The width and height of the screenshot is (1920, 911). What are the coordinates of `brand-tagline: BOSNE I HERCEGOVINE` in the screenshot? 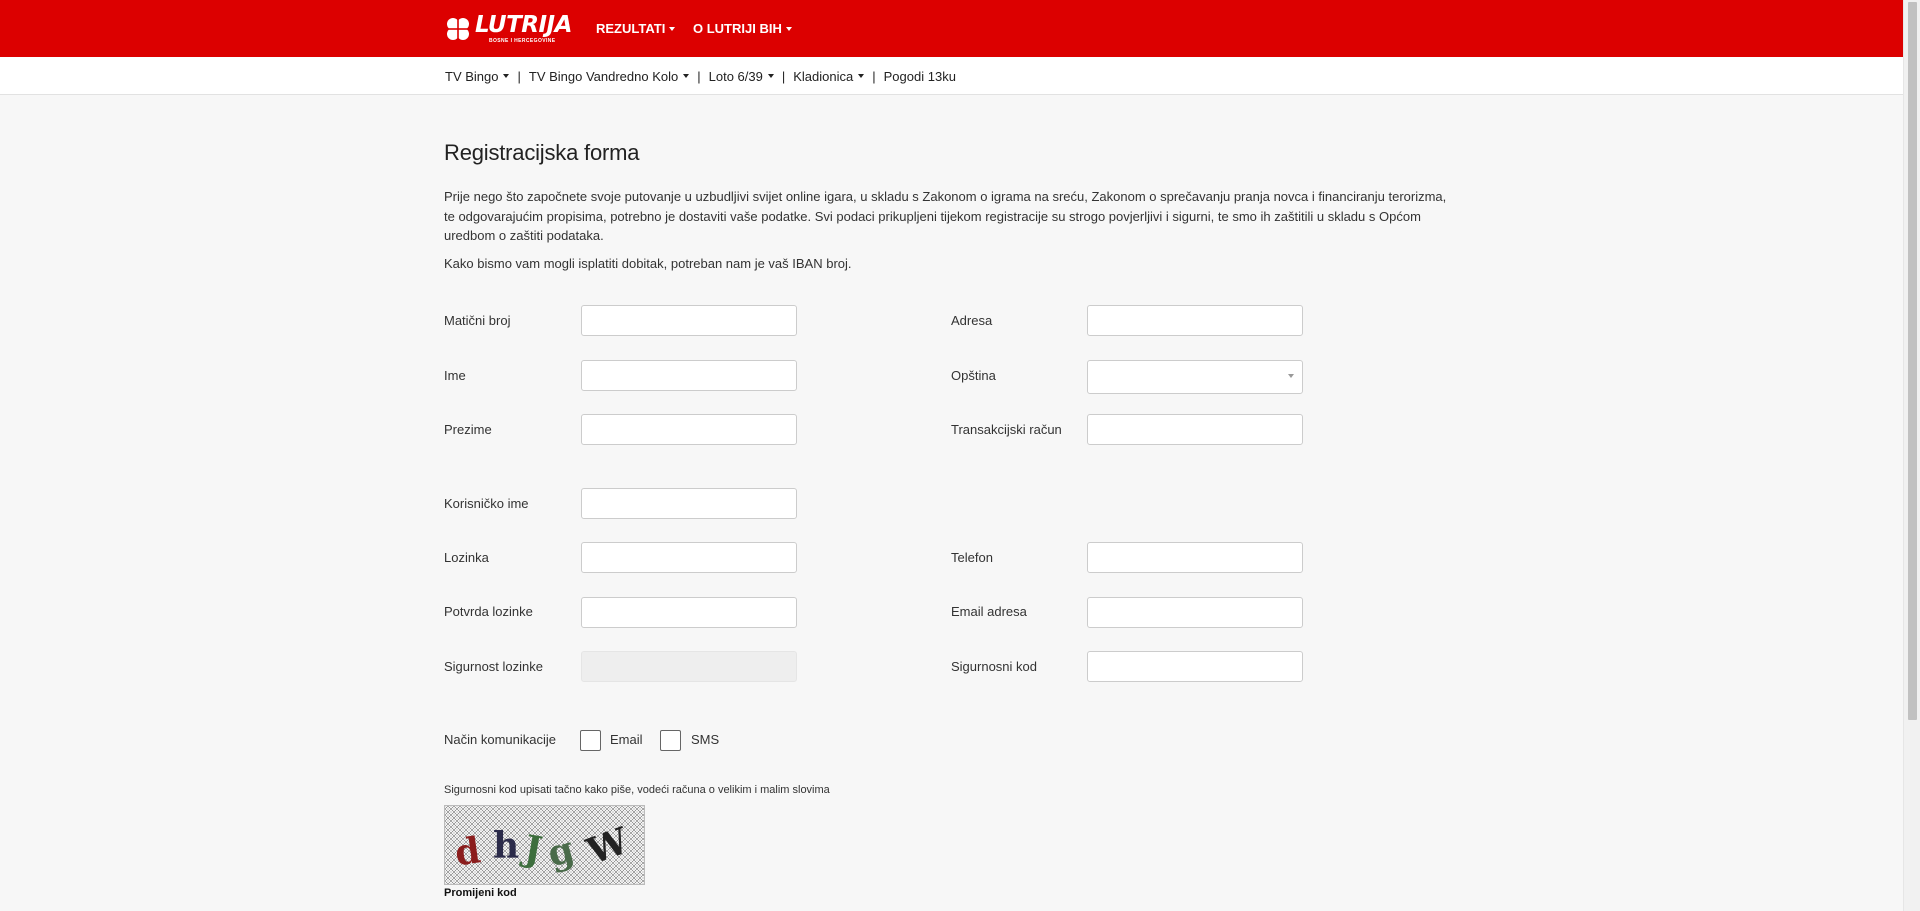 It's located at (522, 41).